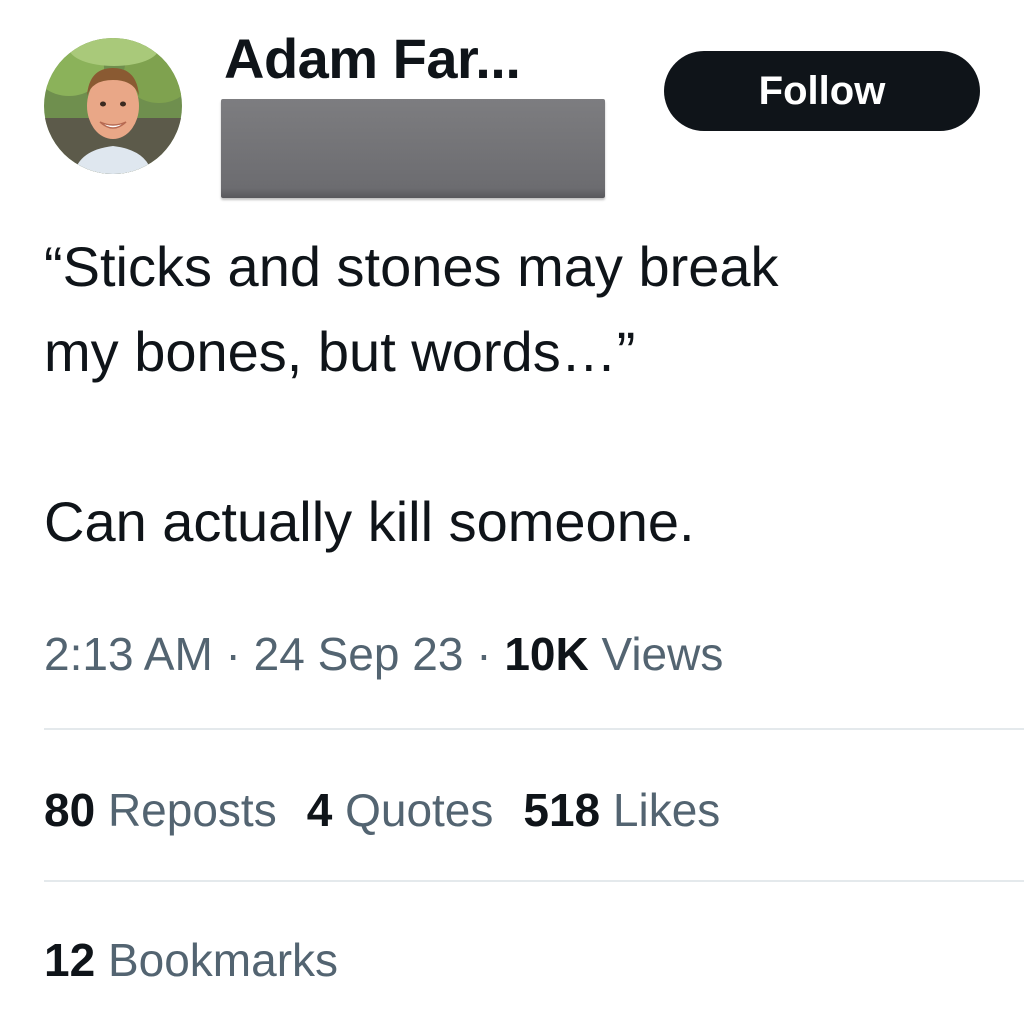  I want to click on bookmarks-label: Bookmarks, so click(223, 960).